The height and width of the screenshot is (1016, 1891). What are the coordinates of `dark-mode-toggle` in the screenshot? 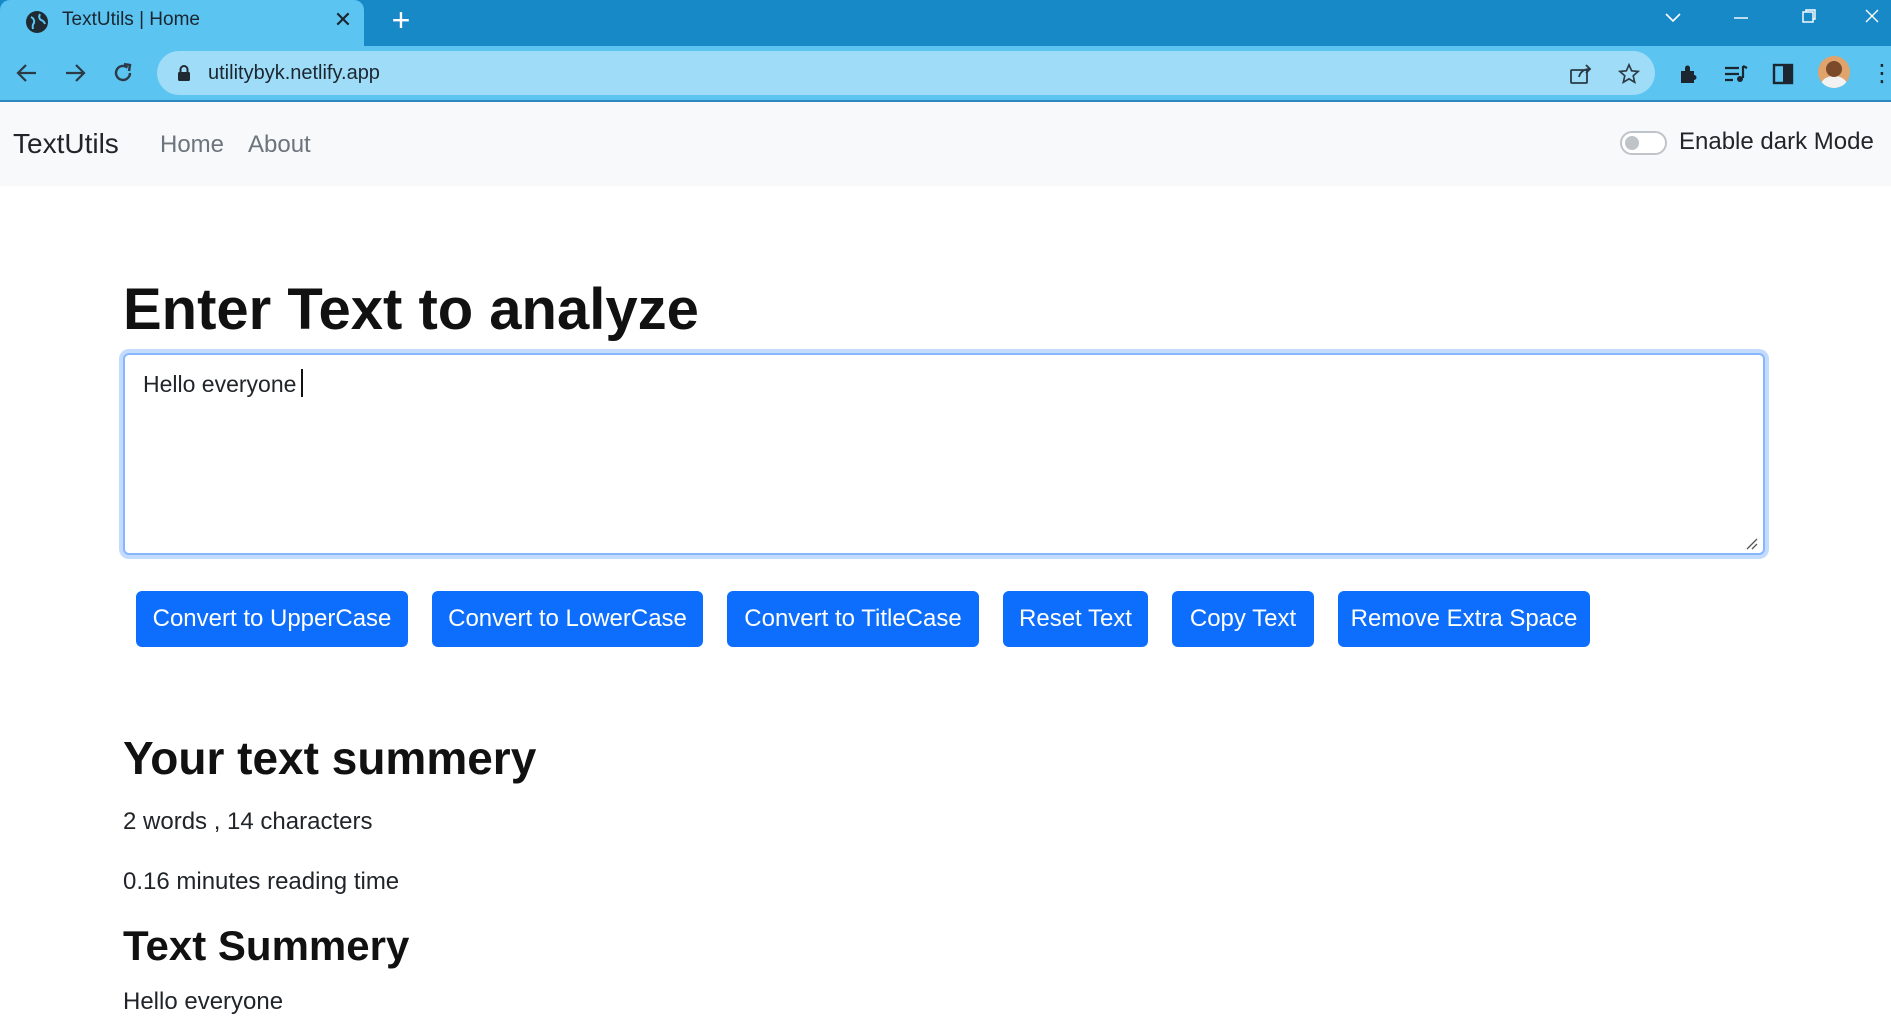 It's located at (1643, 143).